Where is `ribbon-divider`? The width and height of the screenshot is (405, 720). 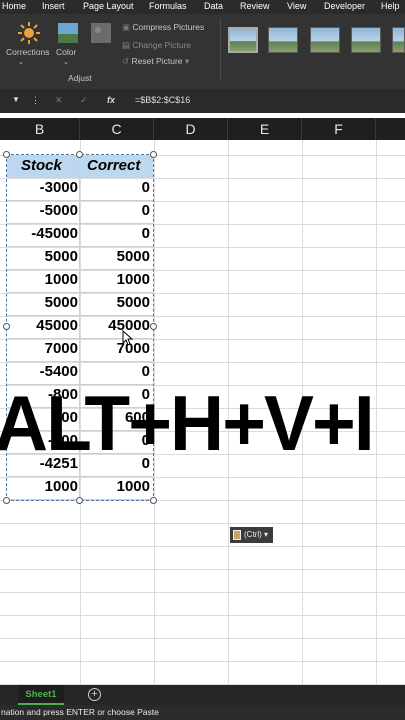
ribbon-divider is located at coordinates (220, 49).